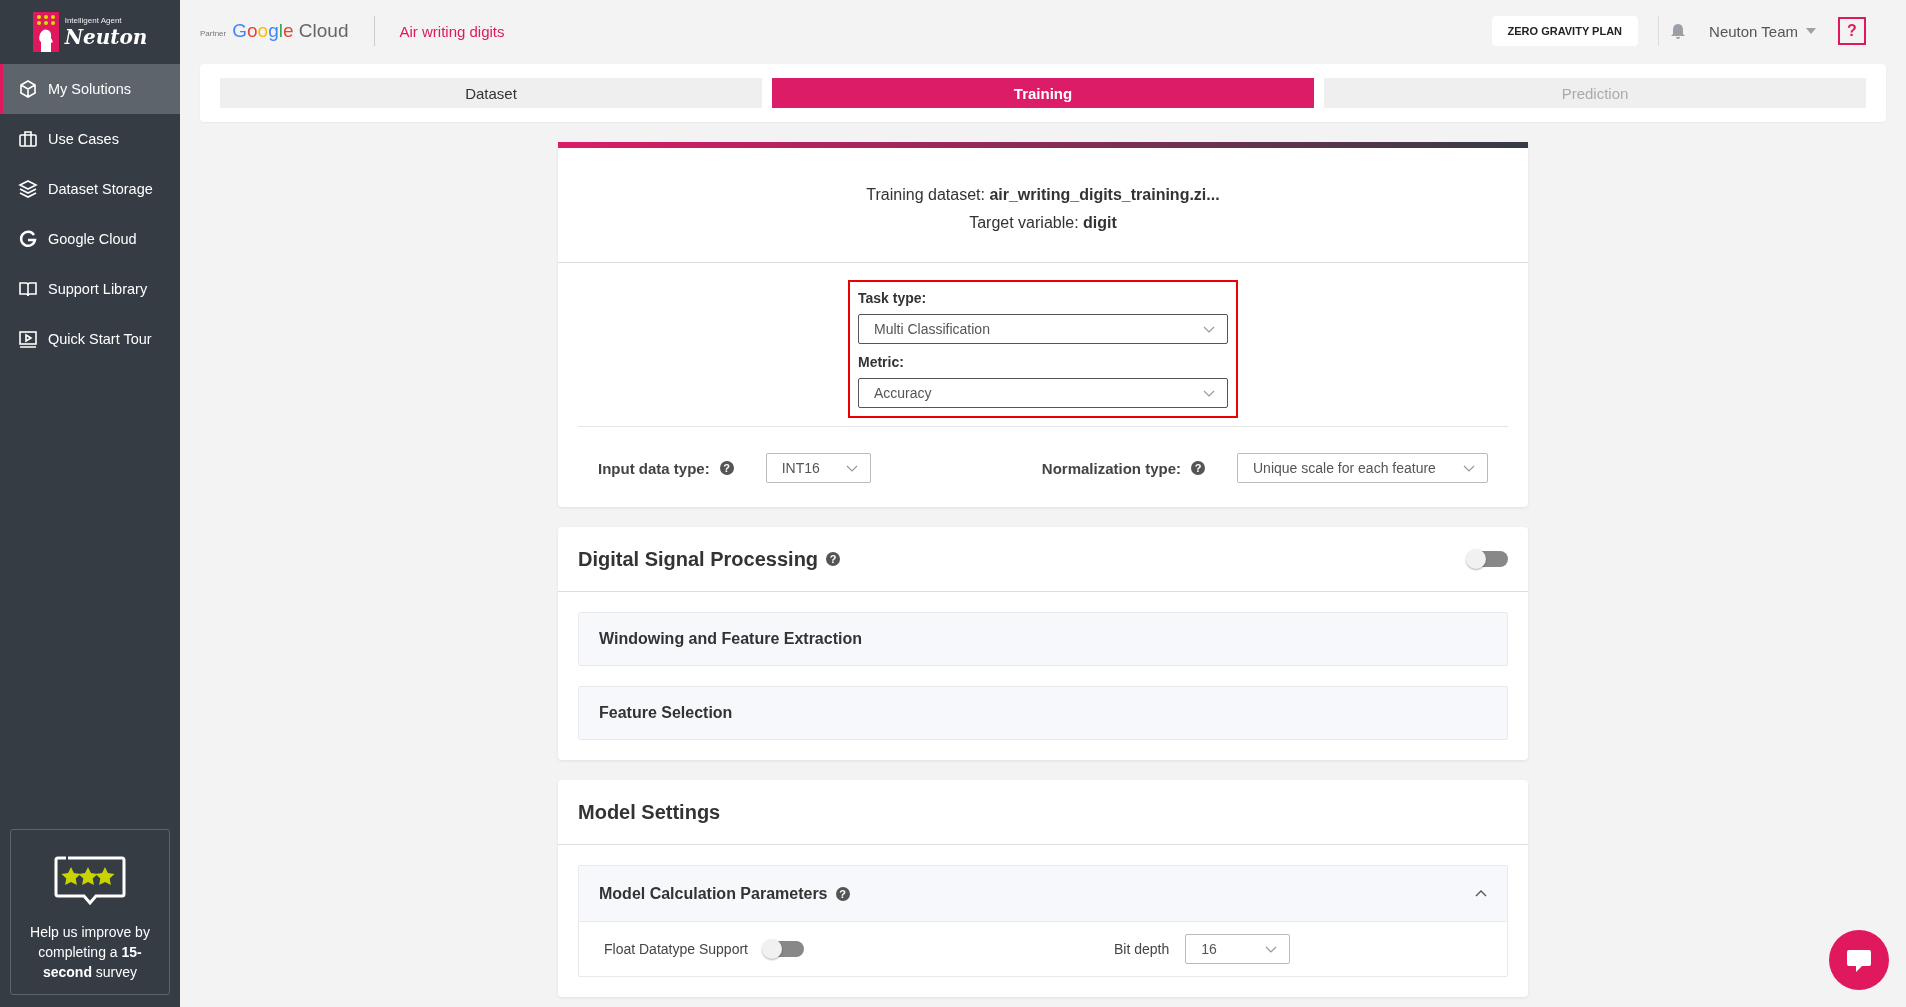  I want to click on survey-text: Help us improve by completing a 15-second survey, so click(90, 952).